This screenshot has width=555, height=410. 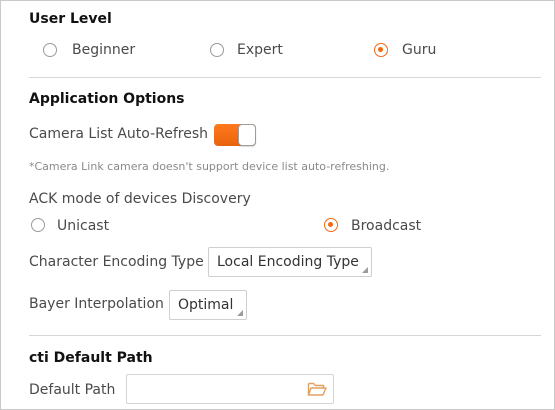 What do you see at coordinates (70, 19) in the screenshot?
I see `user-level-title: User Level` at bounding box center [70, 19].